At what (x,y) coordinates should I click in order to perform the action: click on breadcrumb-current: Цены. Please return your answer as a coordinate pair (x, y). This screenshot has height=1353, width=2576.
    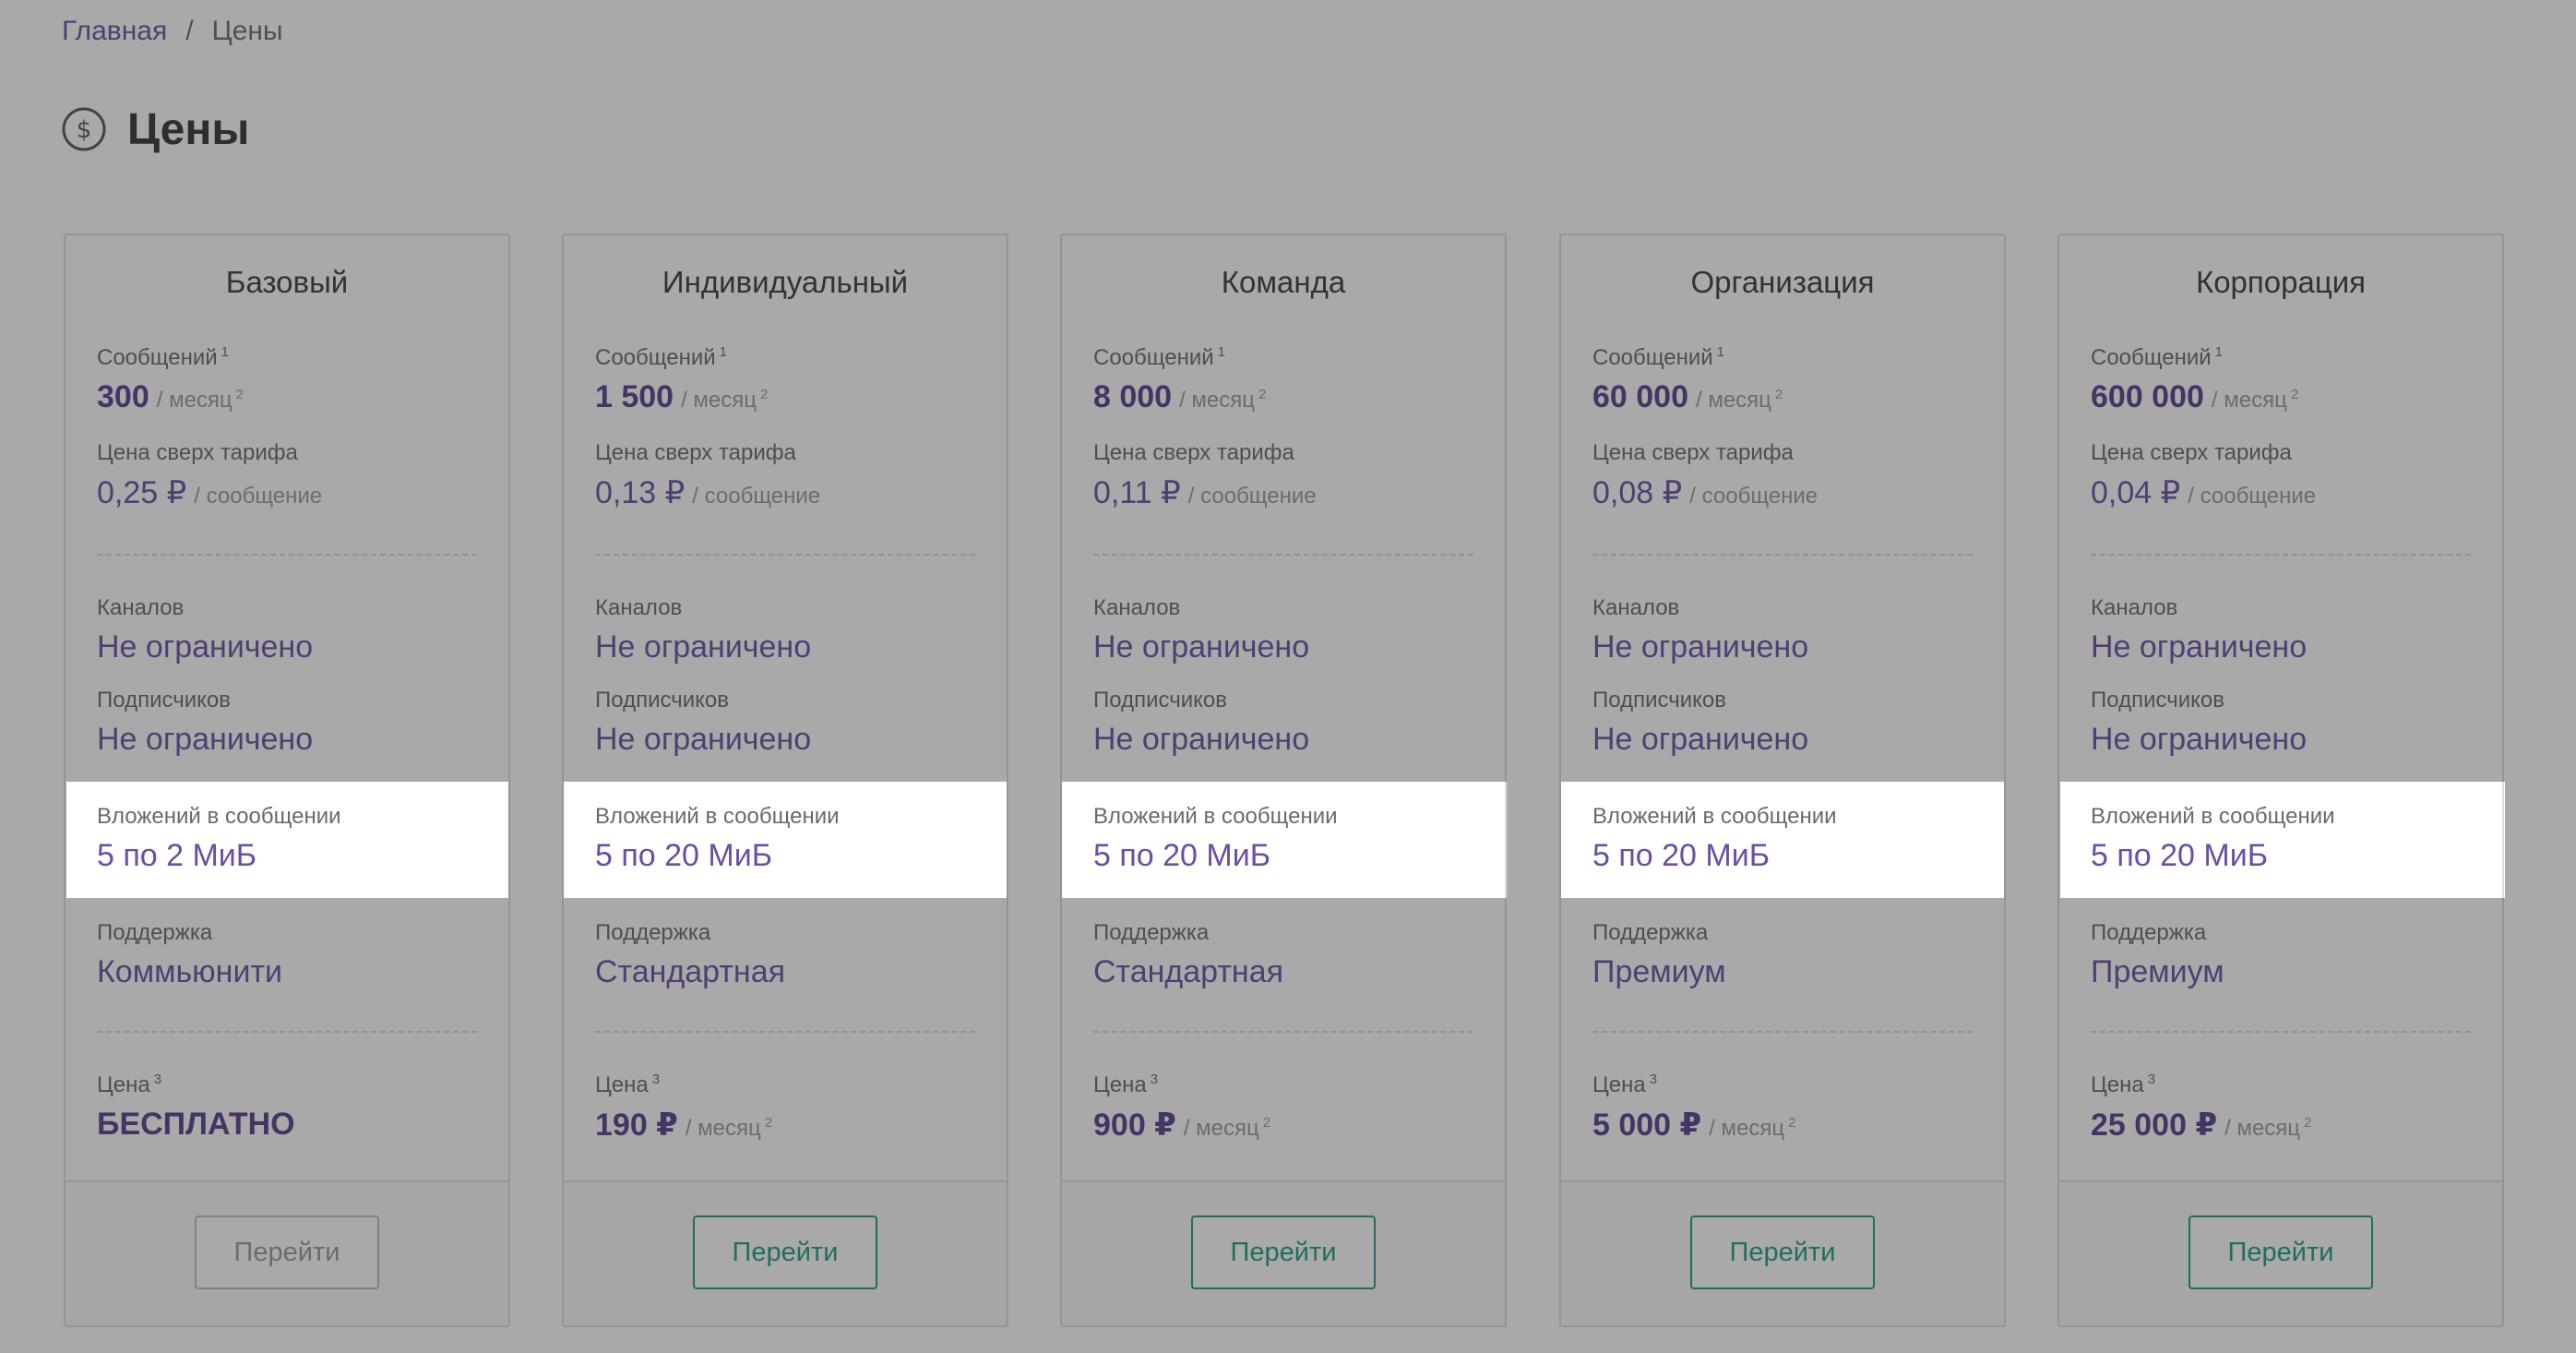
    Looking at the image, I should click on (247, 31).